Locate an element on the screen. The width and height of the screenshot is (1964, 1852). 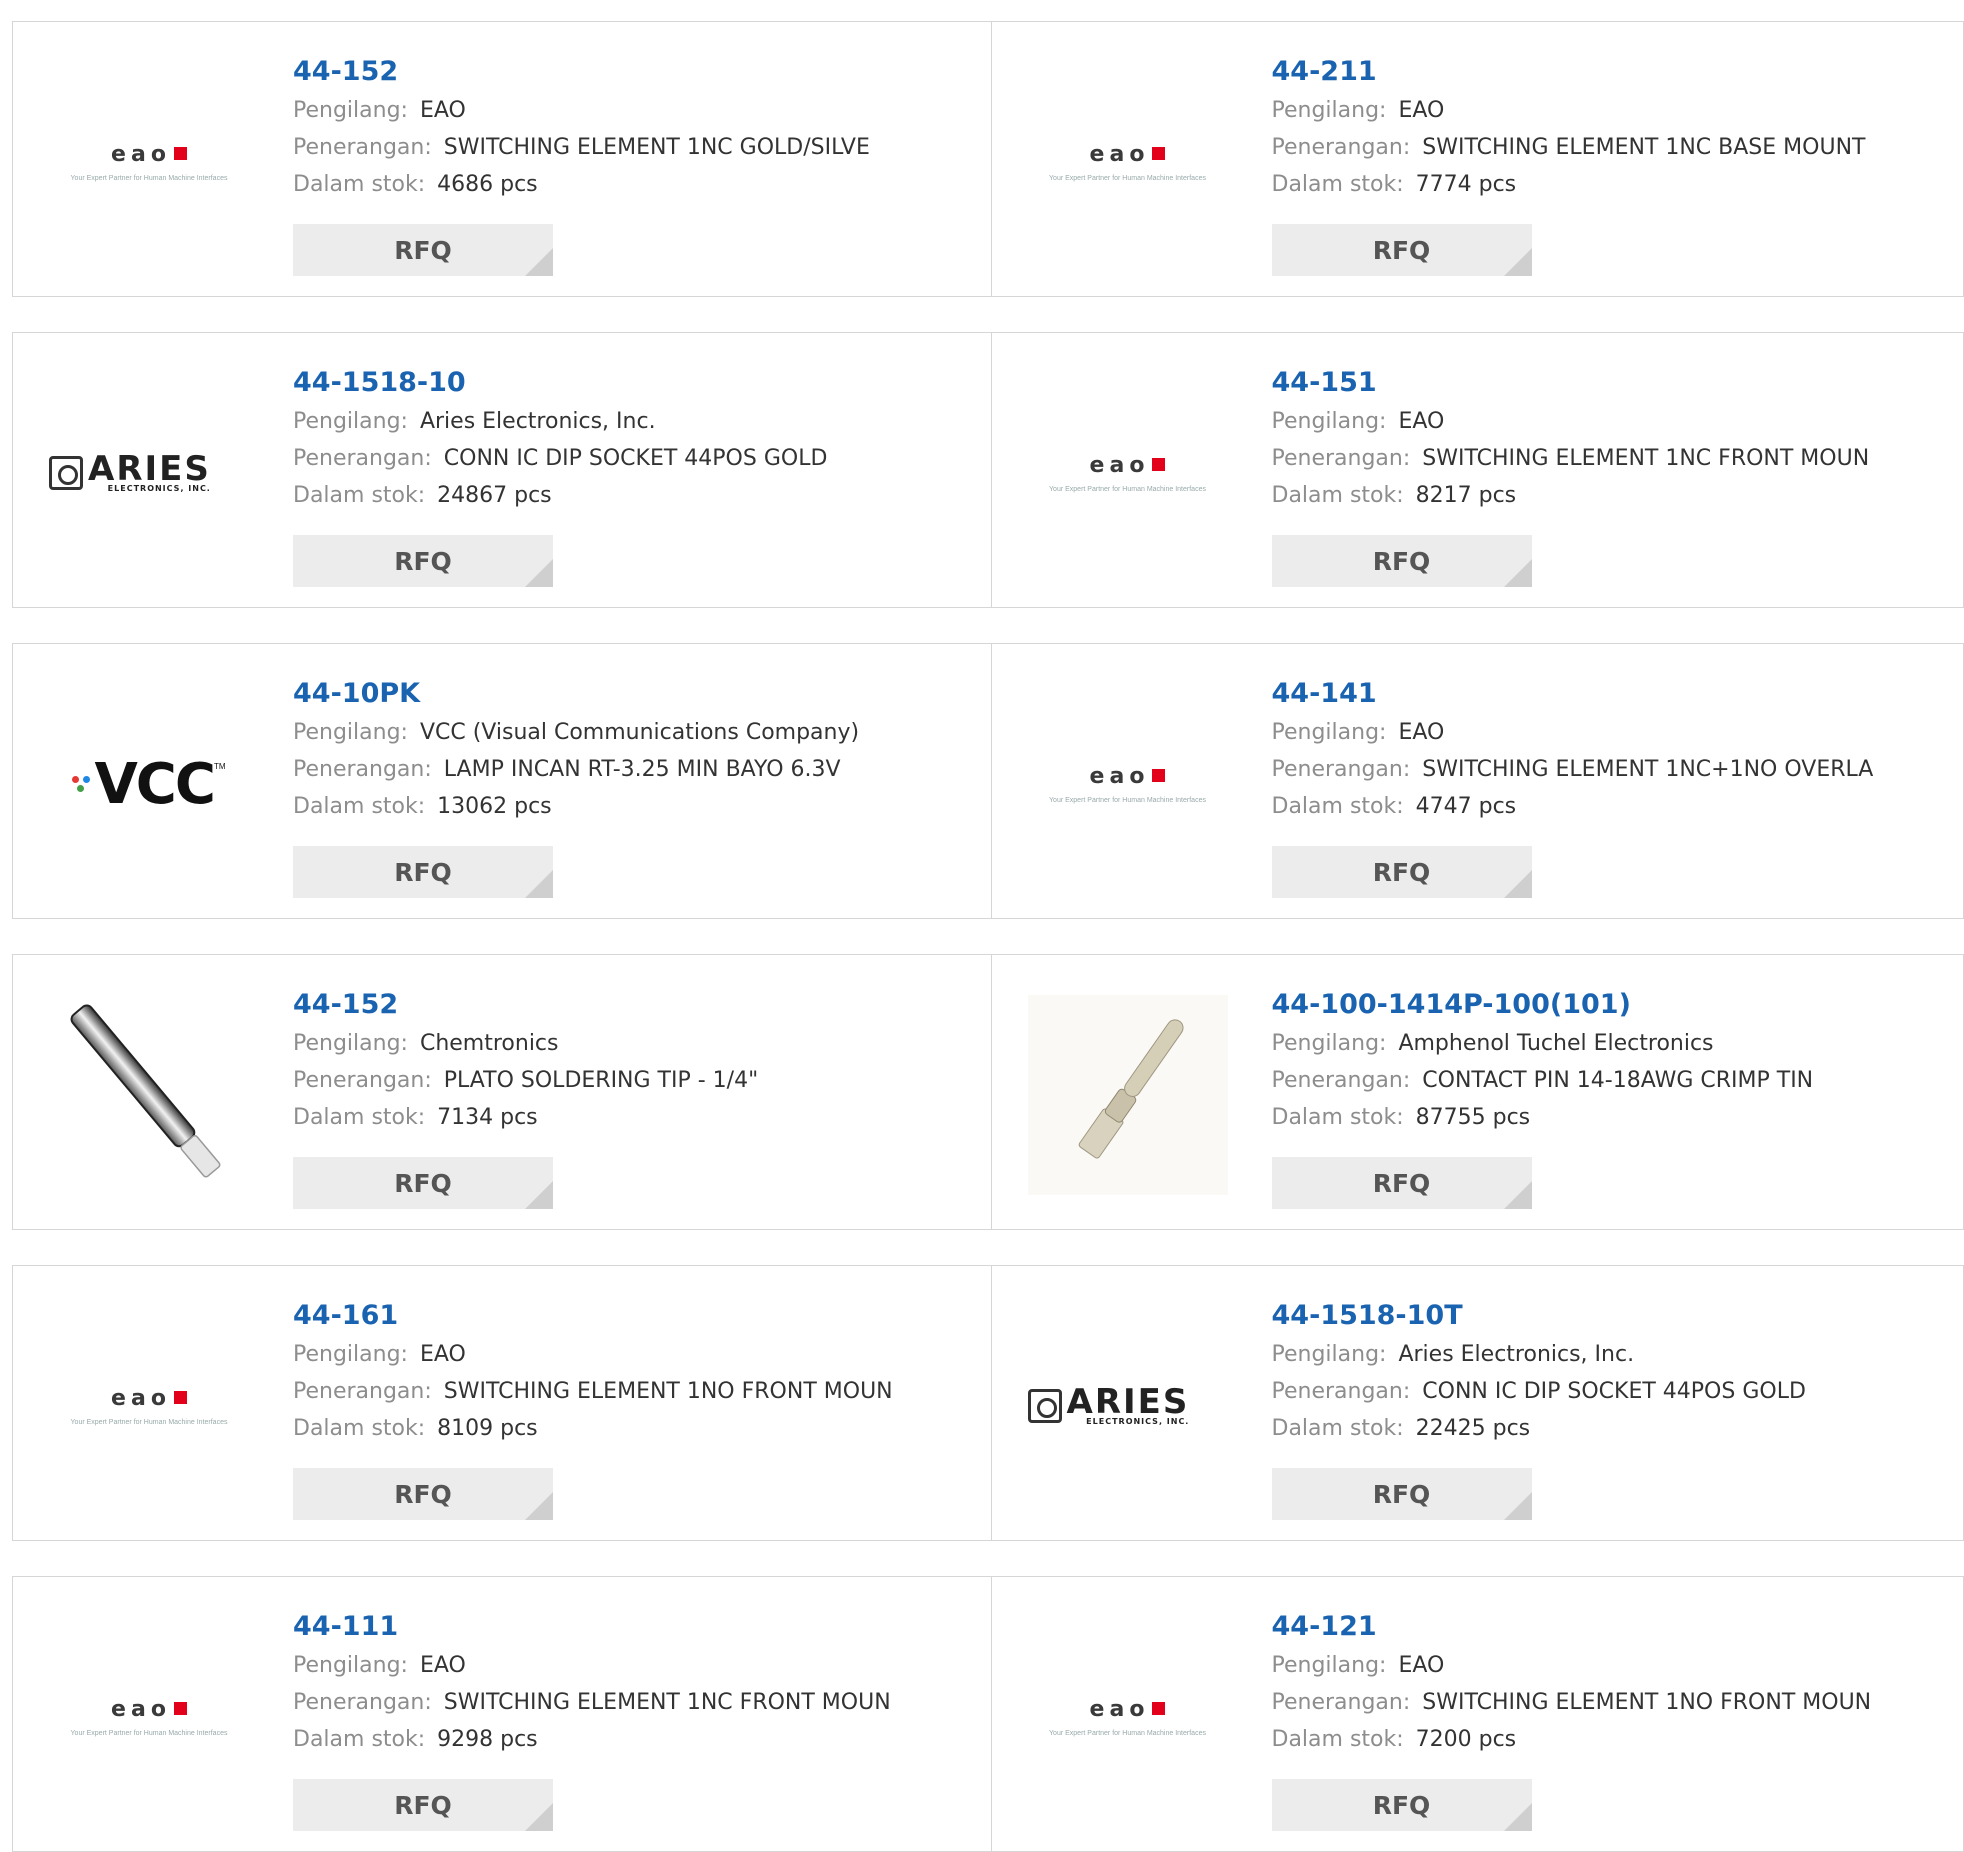
part-number-link: 44-111 is located at coordinates (632, 1627).